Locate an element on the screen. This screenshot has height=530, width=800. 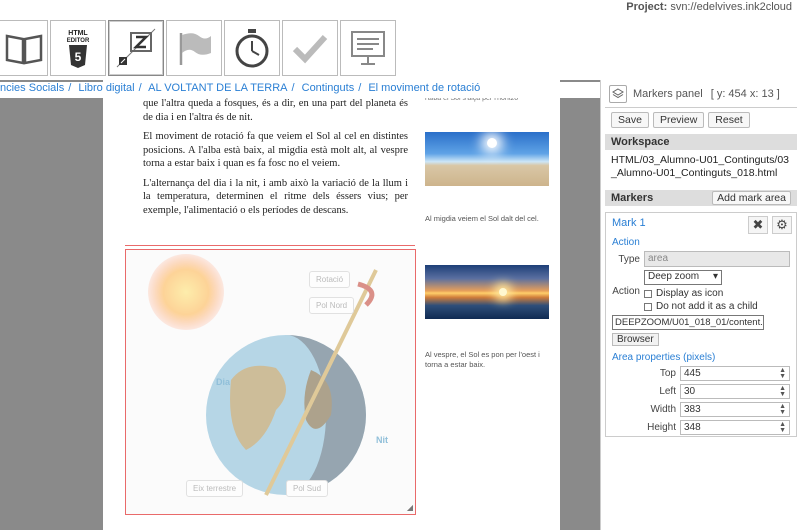
html-editor-button: HTML EDITOR 5 is located at coordinates (78, 48).